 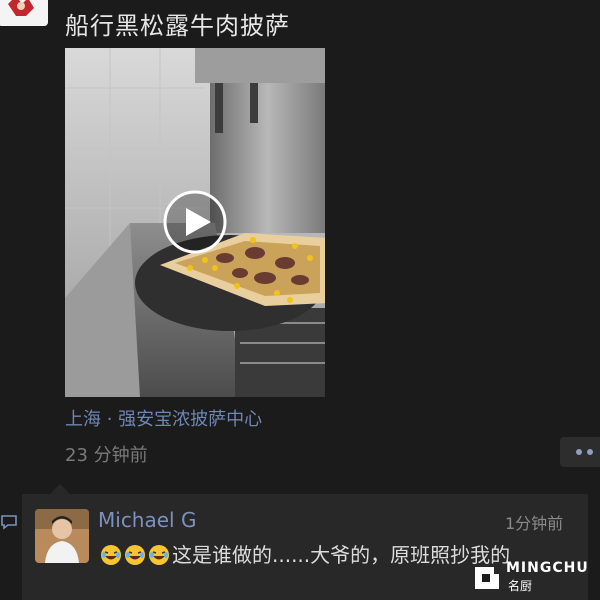 I want to click on location-link: 上海 · 强安宝浓披萨中心, so click(x=163, y=418).